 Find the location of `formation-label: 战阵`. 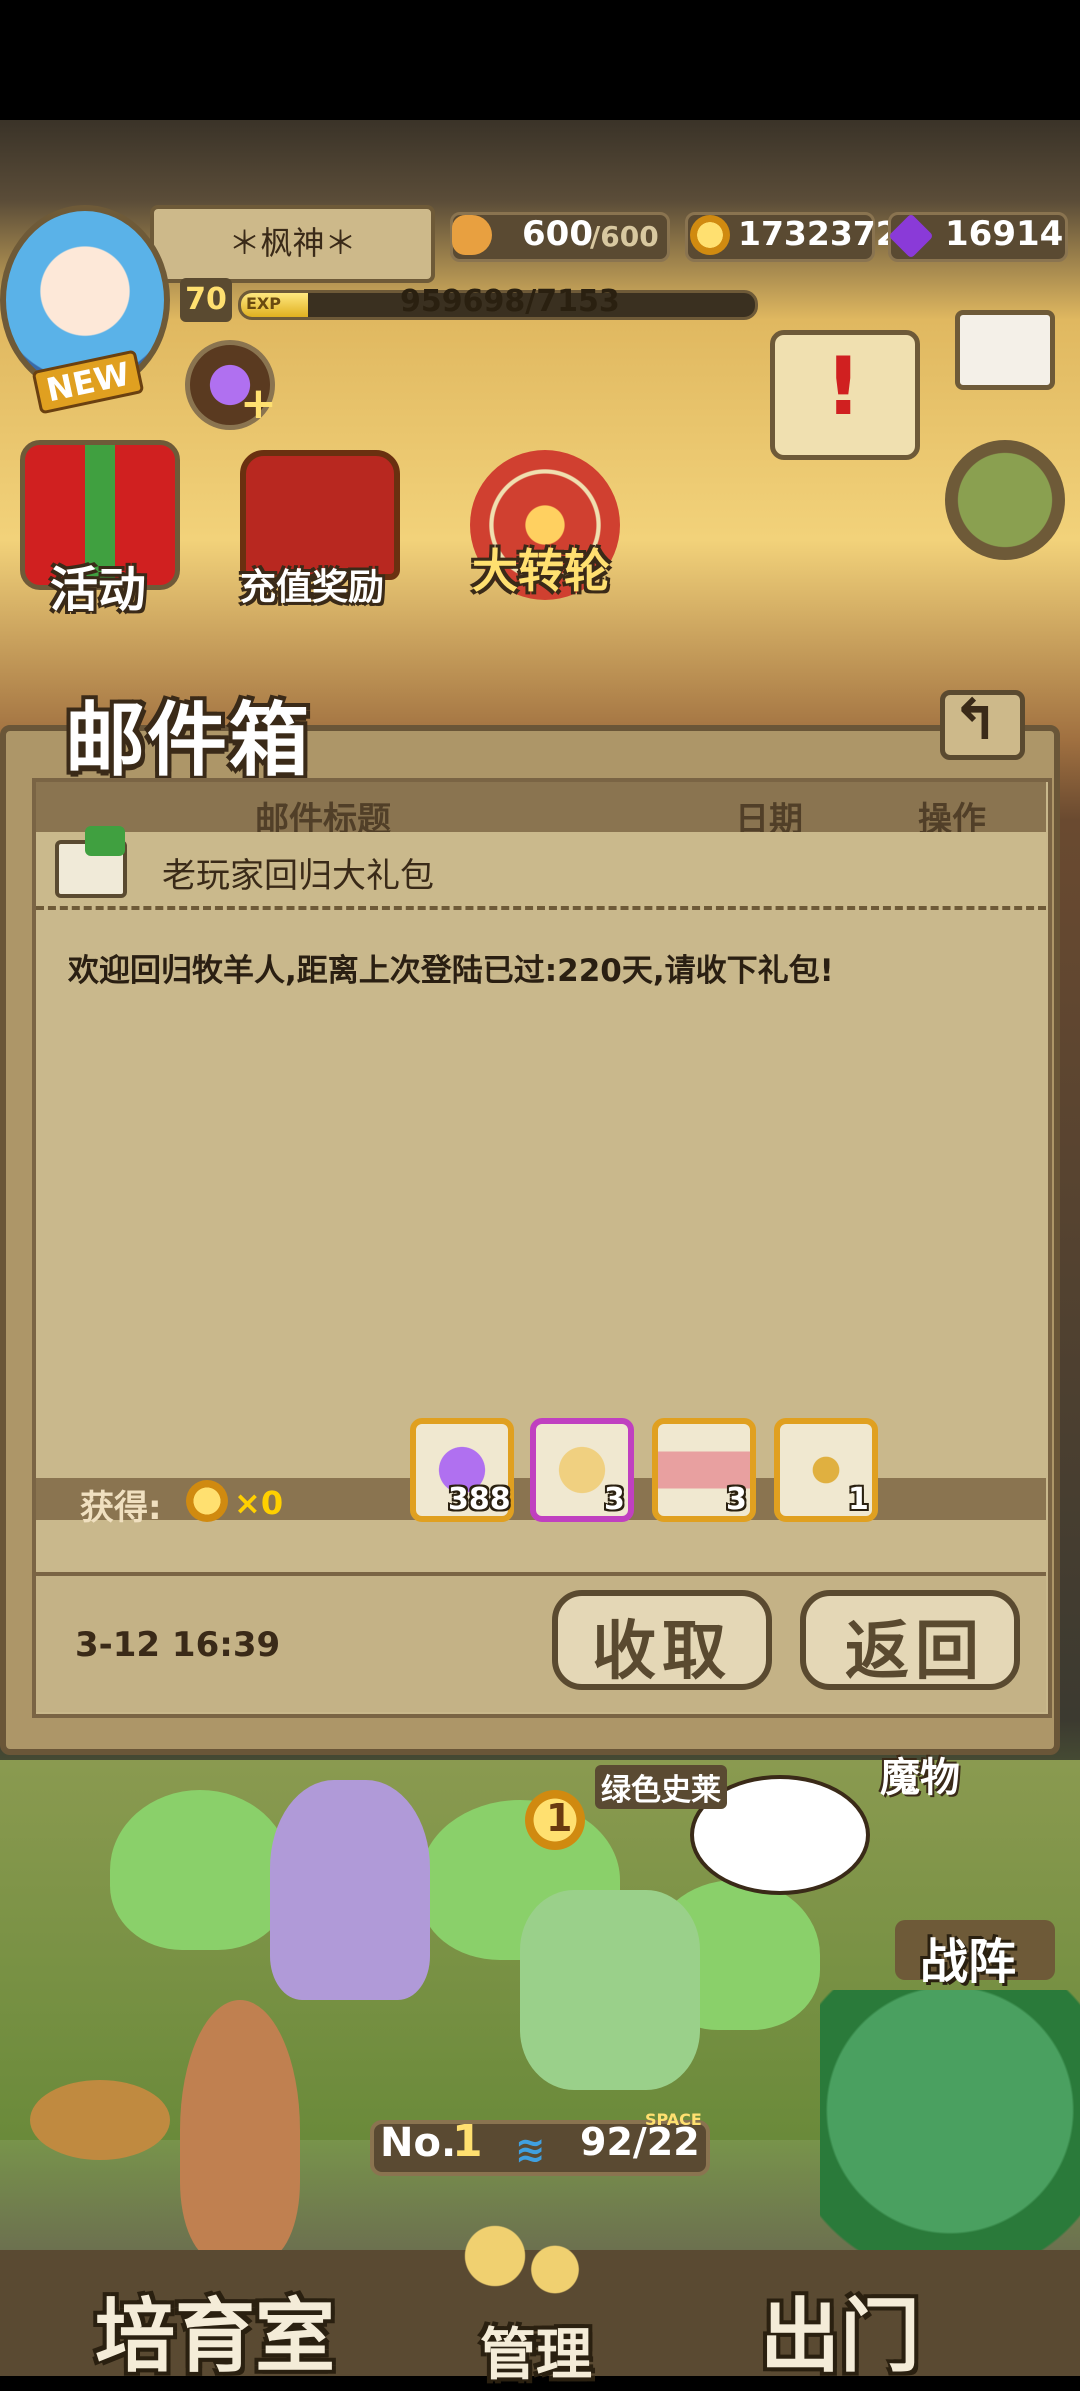

formation-label: 战阵 is located at coordinates (968, 1962).